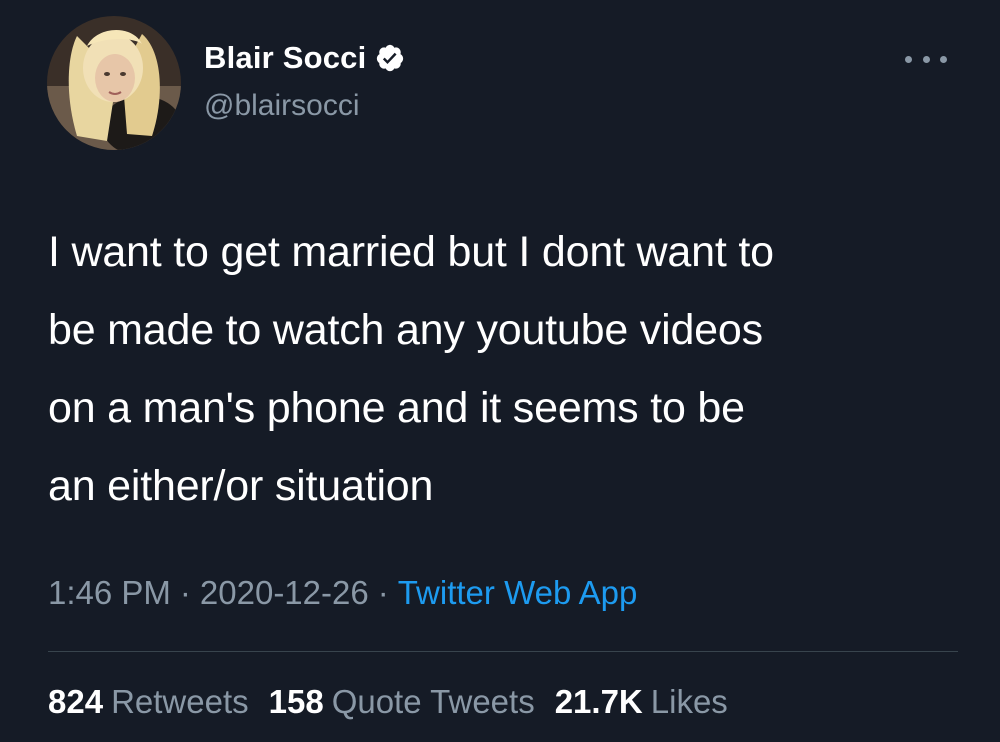 Image resolution: width=1000 pixels, height=742 pixels. Describe the element at coordinates (390, 58) in the screenshot. I see `verified-badge-icon` at that location.